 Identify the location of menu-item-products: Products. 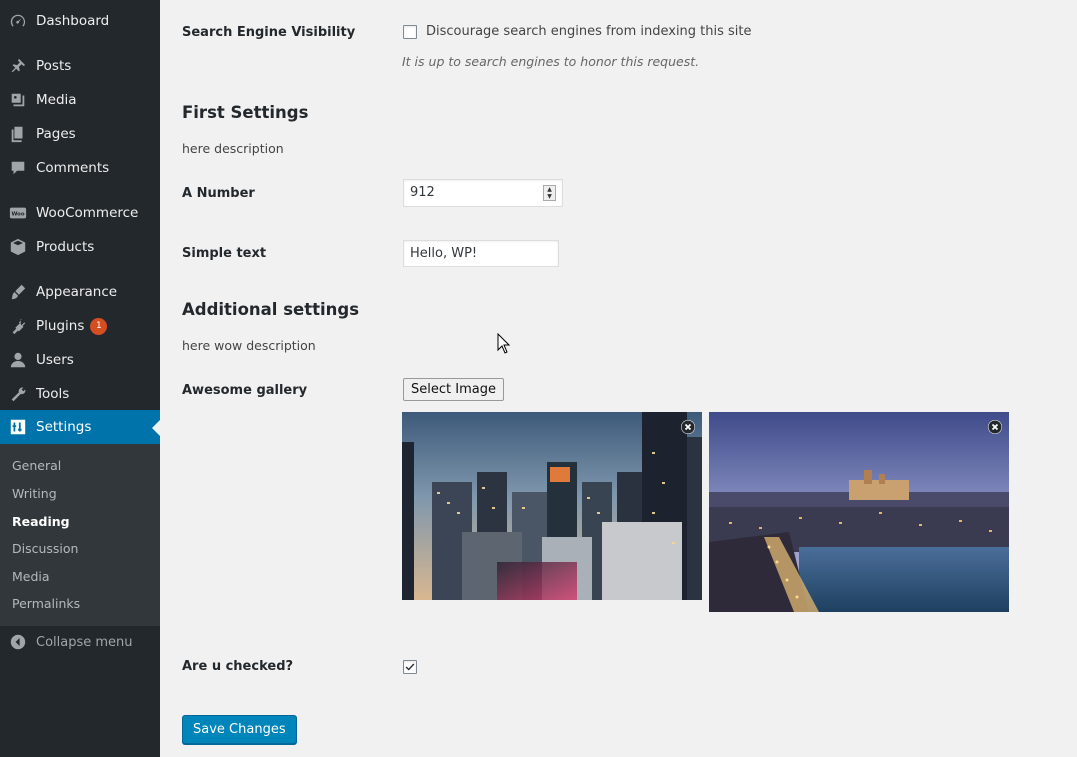
(80, 247).